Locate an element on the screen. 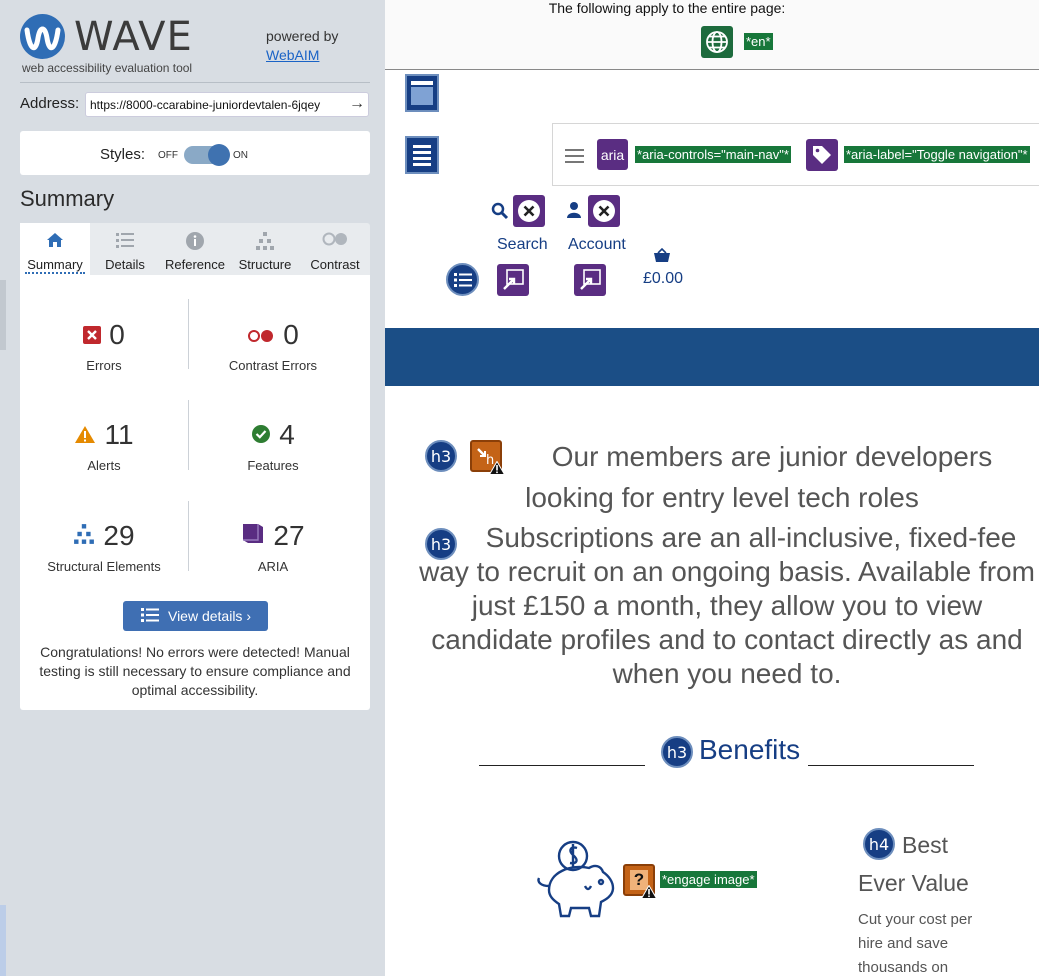  piggy-bank-icon is located at coordinates (580, 882).